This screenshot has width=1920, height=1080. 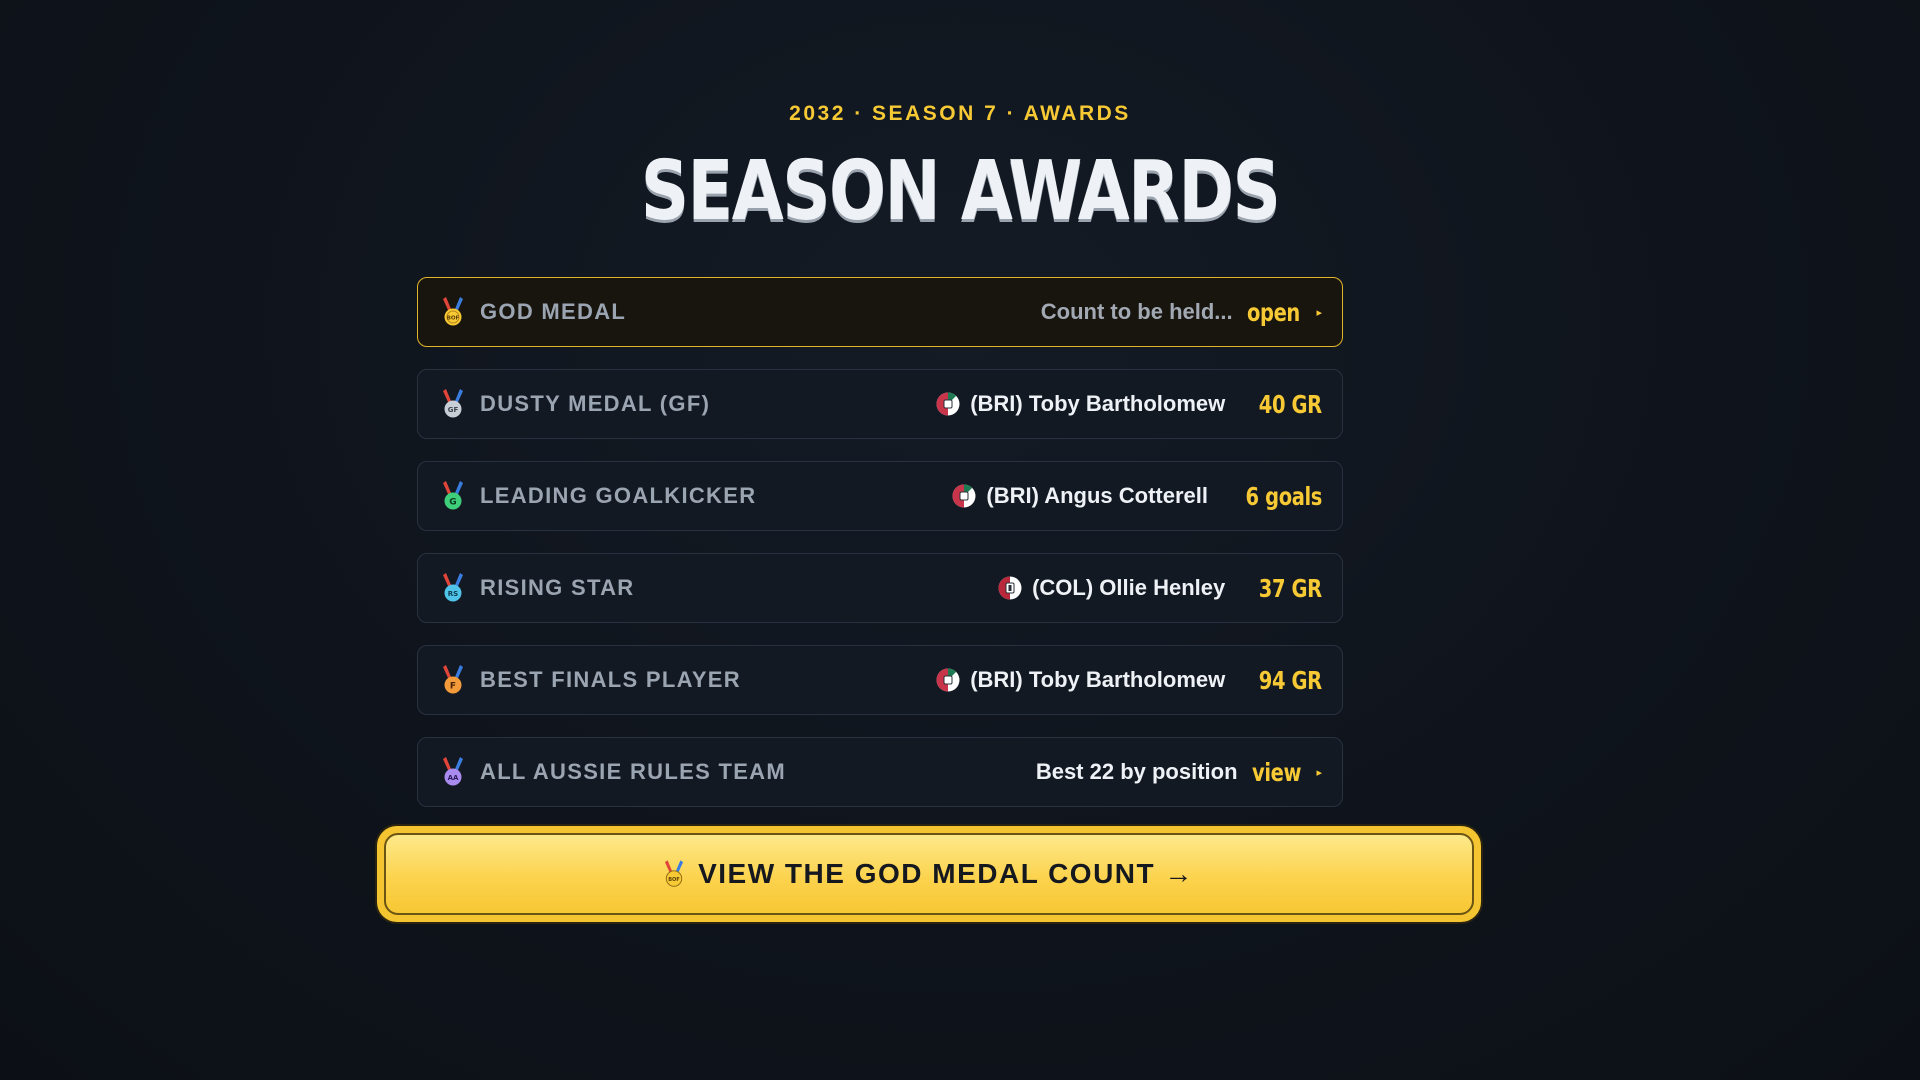 I want to click on award-stat: 94 GR, so click(x=1290, y=680).